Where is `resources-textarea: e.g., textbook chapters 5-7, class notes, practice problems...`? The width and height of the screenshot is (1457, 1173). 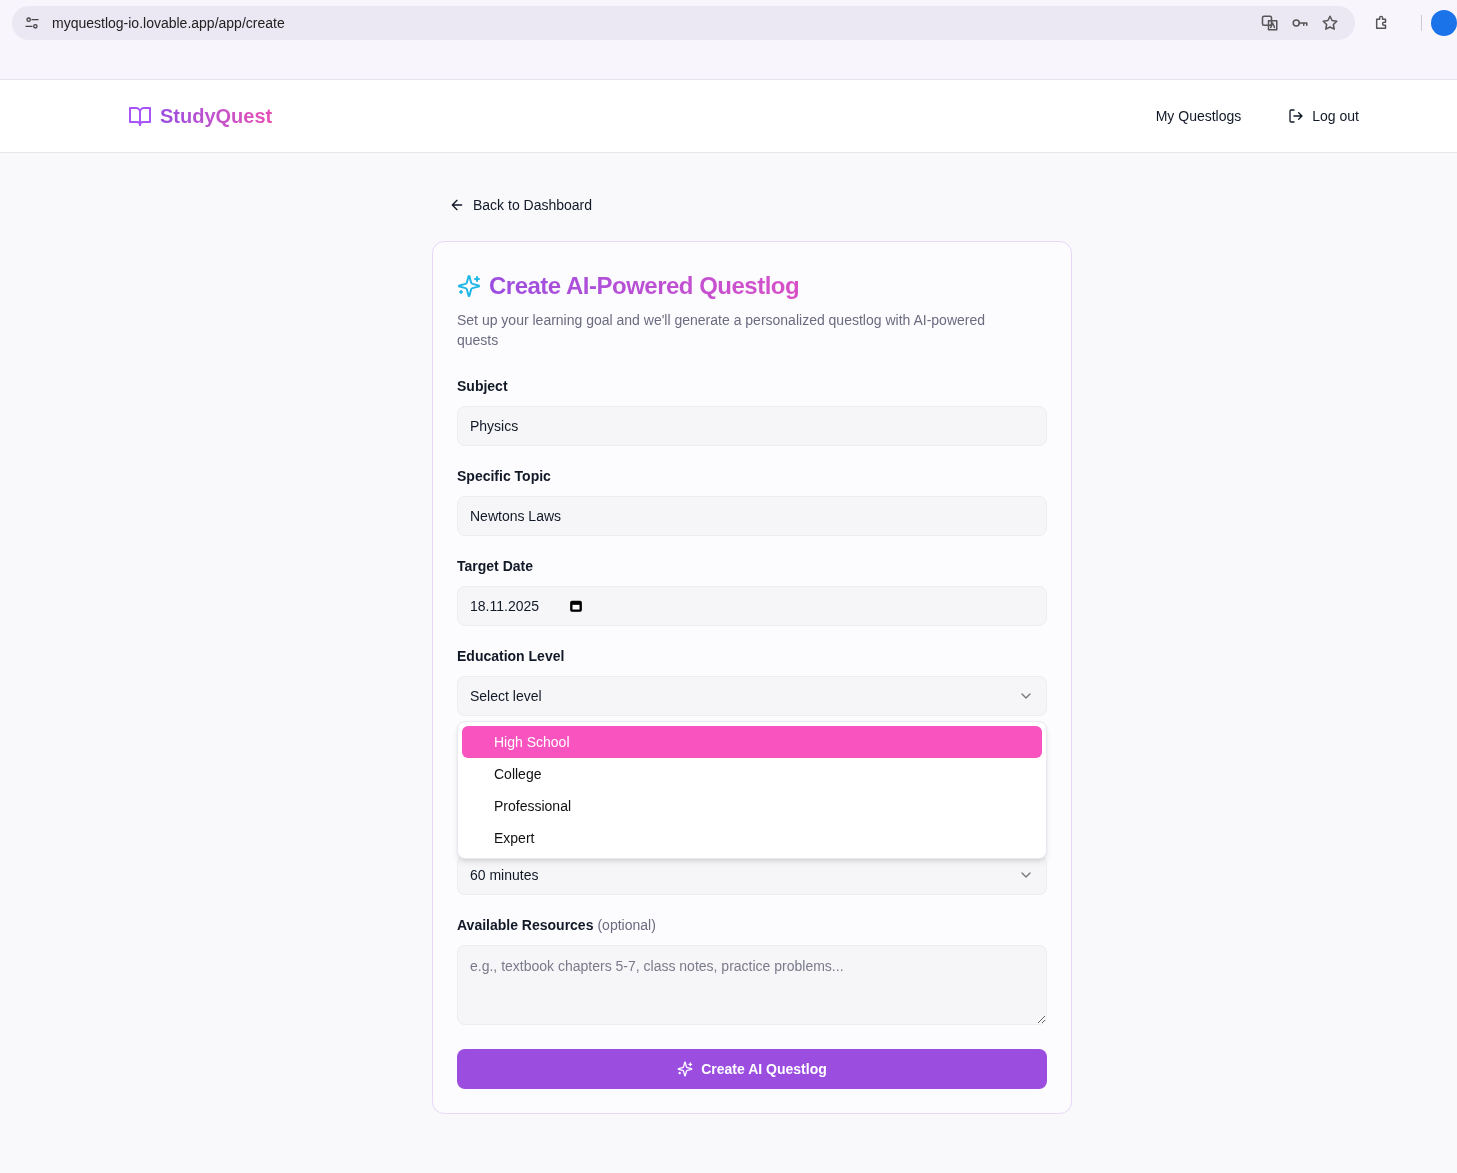 resources-textarea: e.g., textbook chapters 5-7, class notes, practice problems... is located at coordinates (752, 985).